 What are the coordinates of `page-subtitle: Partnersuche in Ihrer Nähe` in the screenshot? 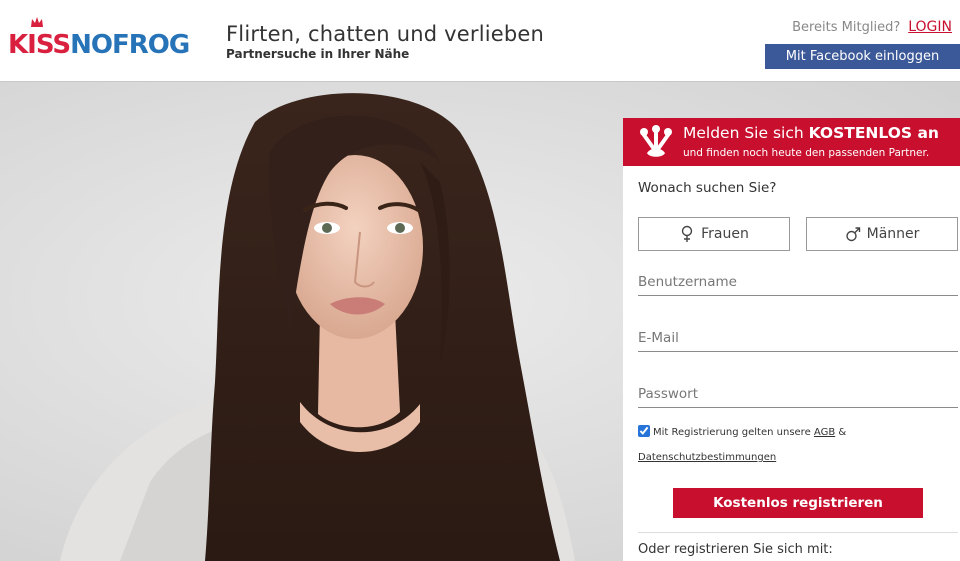 It's located at (318, 54).